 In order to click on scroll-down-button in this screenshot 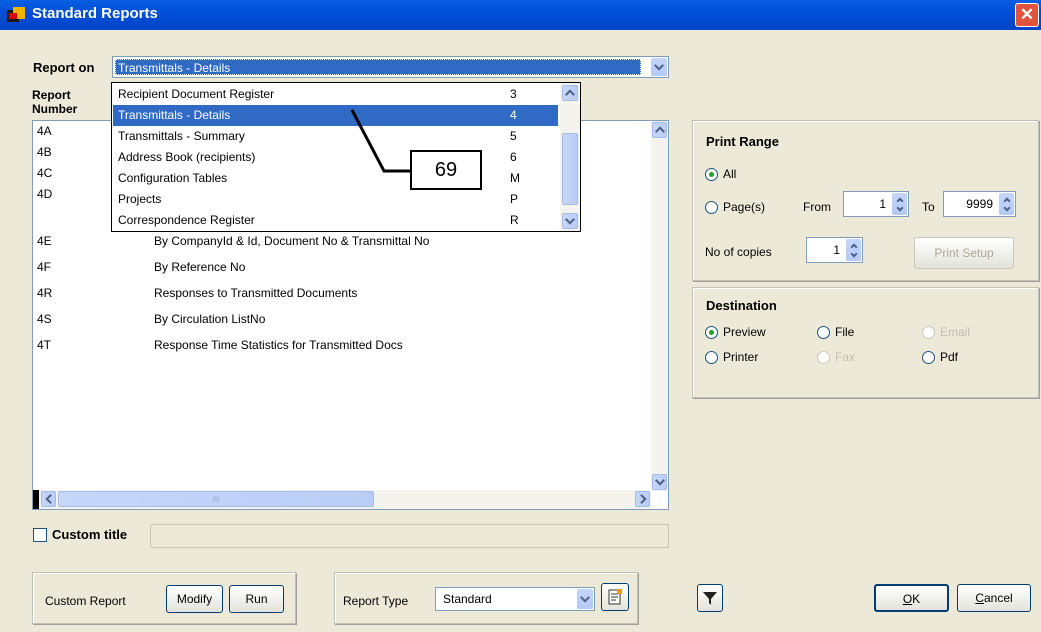, I will do `click(659, 482)`.